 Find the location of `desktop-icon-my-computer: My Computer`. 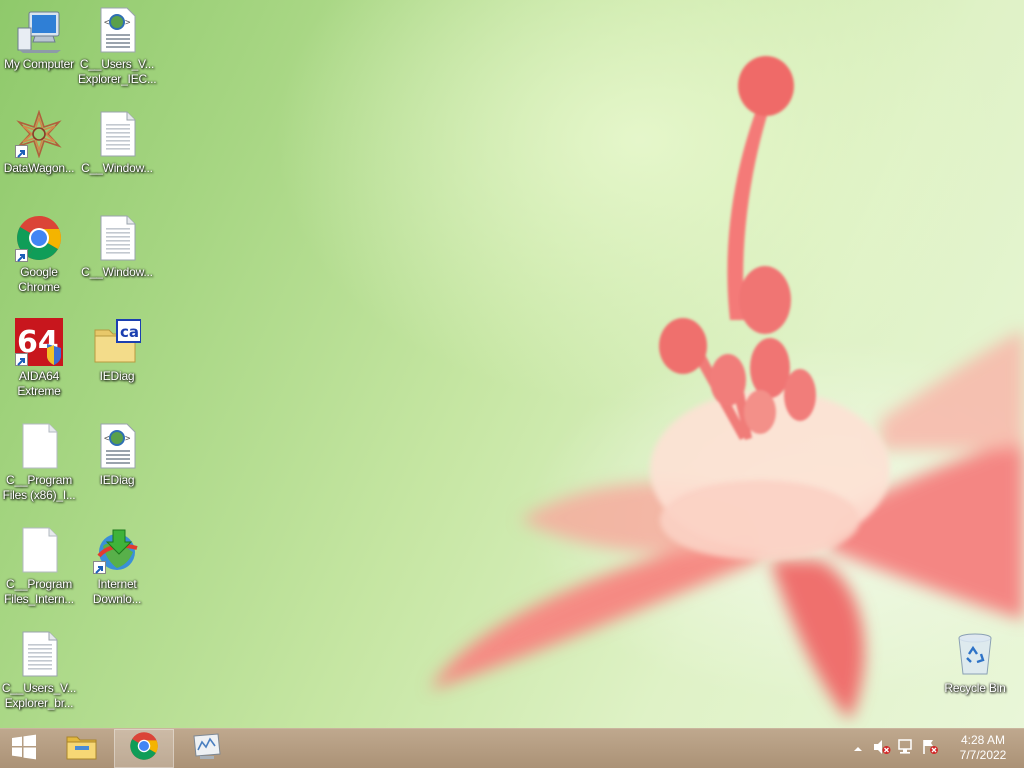

desktop-icon-my-computer: My Computer is located at coordinates (39, 49).